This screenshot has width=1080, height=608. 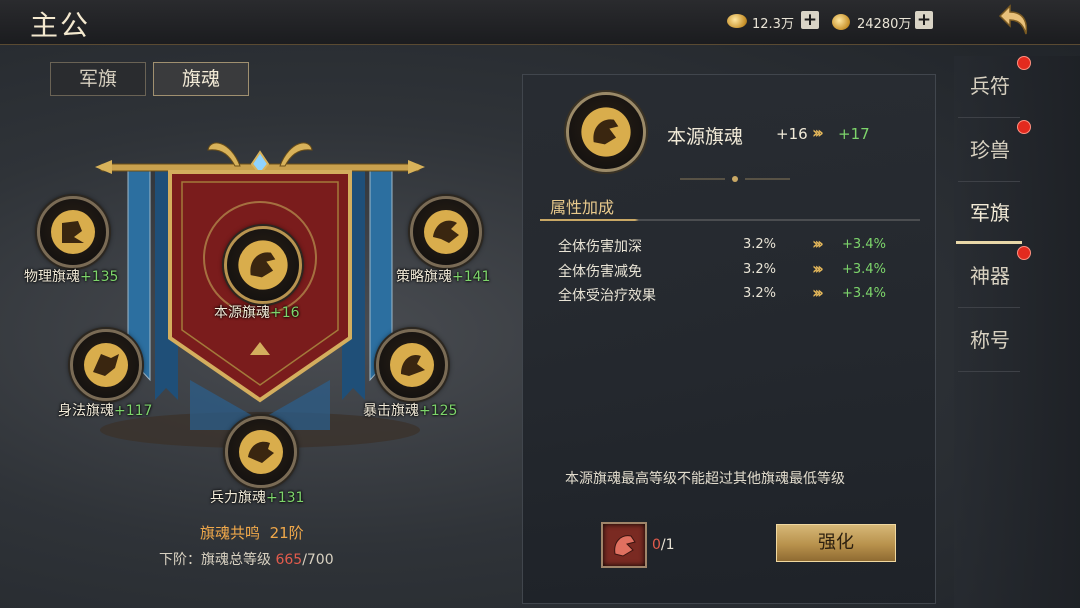 I want to click on origin-soul-label: 本源旗魂+16, so click(x=257, y=313).